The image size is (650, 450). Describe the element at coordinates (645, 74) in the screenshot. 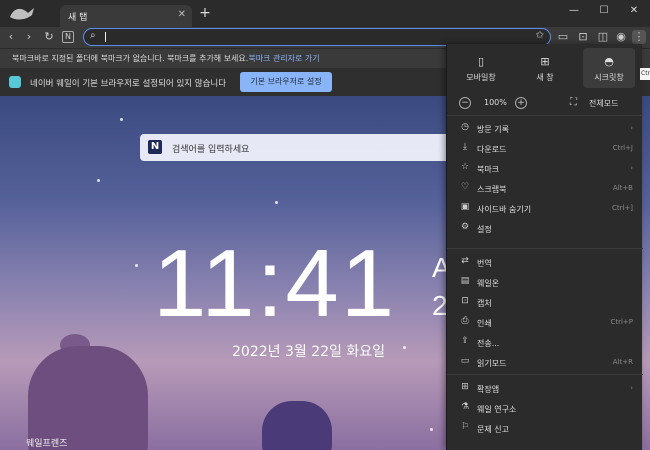

I see `shortcut-tooltip: Ctrl` at that location.